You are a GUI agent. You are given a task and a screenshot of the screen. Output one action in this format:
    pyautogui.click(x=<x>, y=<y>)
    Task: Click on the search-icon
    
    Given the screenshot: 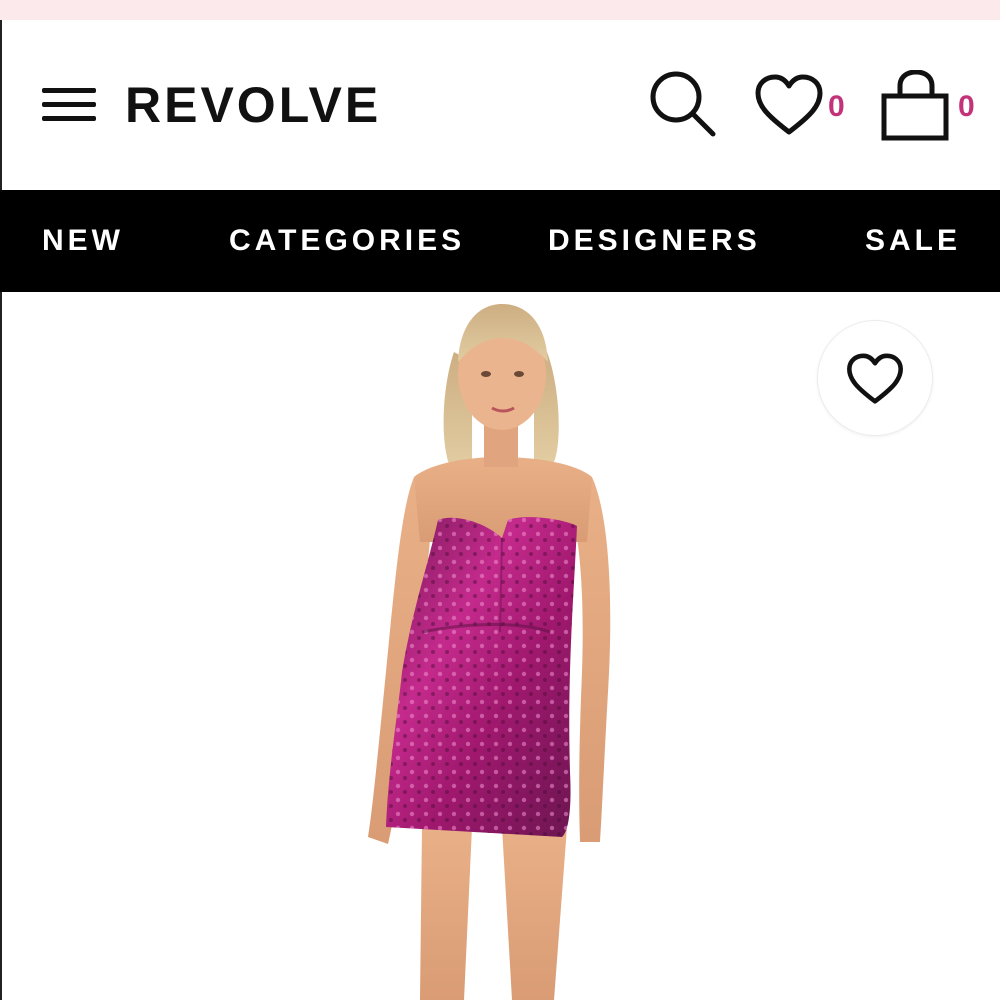 What is the action you would take?
    pyautogui.click(x=683, y=104)
    